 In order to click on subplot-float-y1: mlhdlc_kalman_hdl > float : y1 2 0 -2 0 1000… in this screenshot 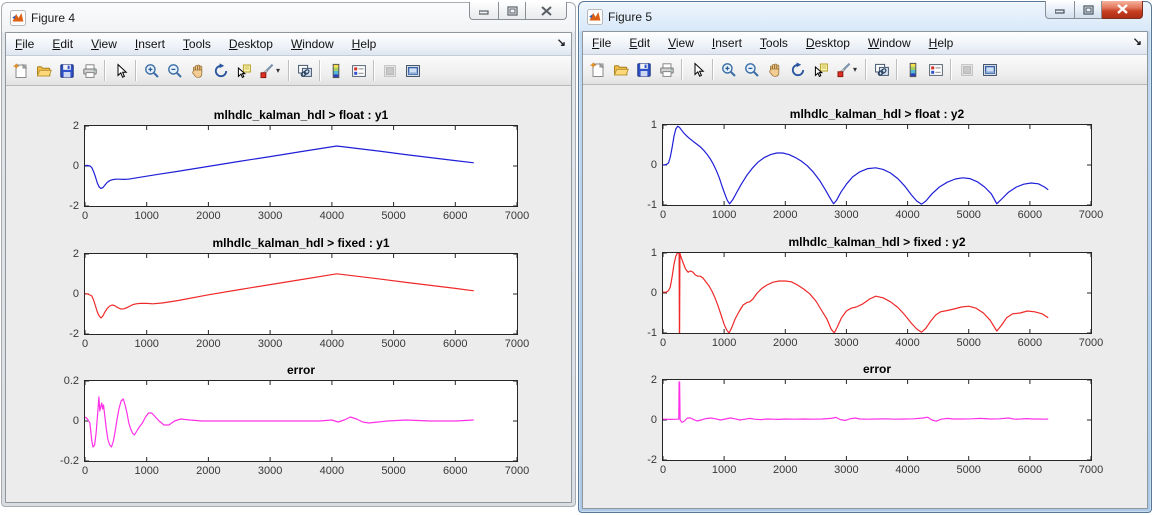, I will do `click(299, 164)`.